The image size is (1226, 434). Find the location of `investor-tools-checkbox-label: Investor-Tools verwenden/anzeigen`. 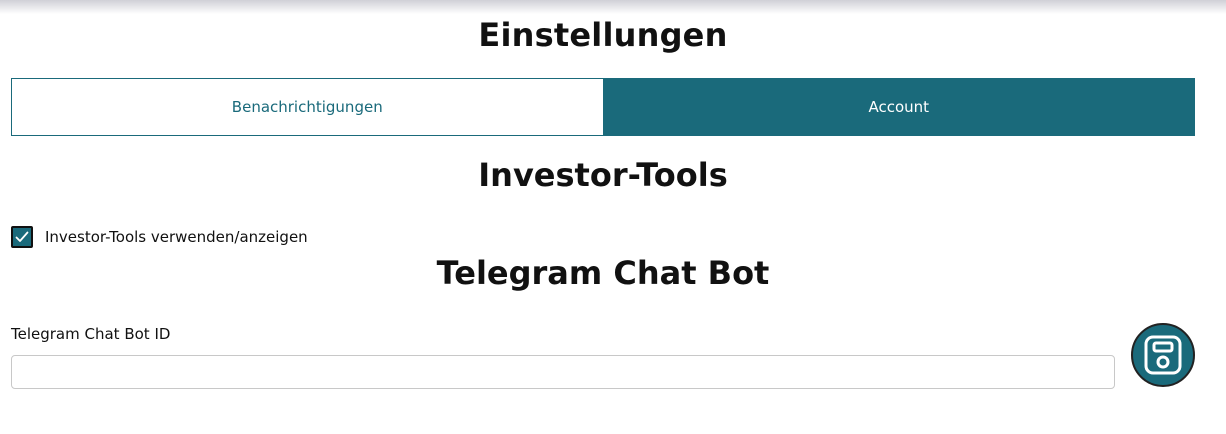

investor-tools-checkbox-label: Investor-Tools verwenden/anzeigen is located at coordinates (176, 237).